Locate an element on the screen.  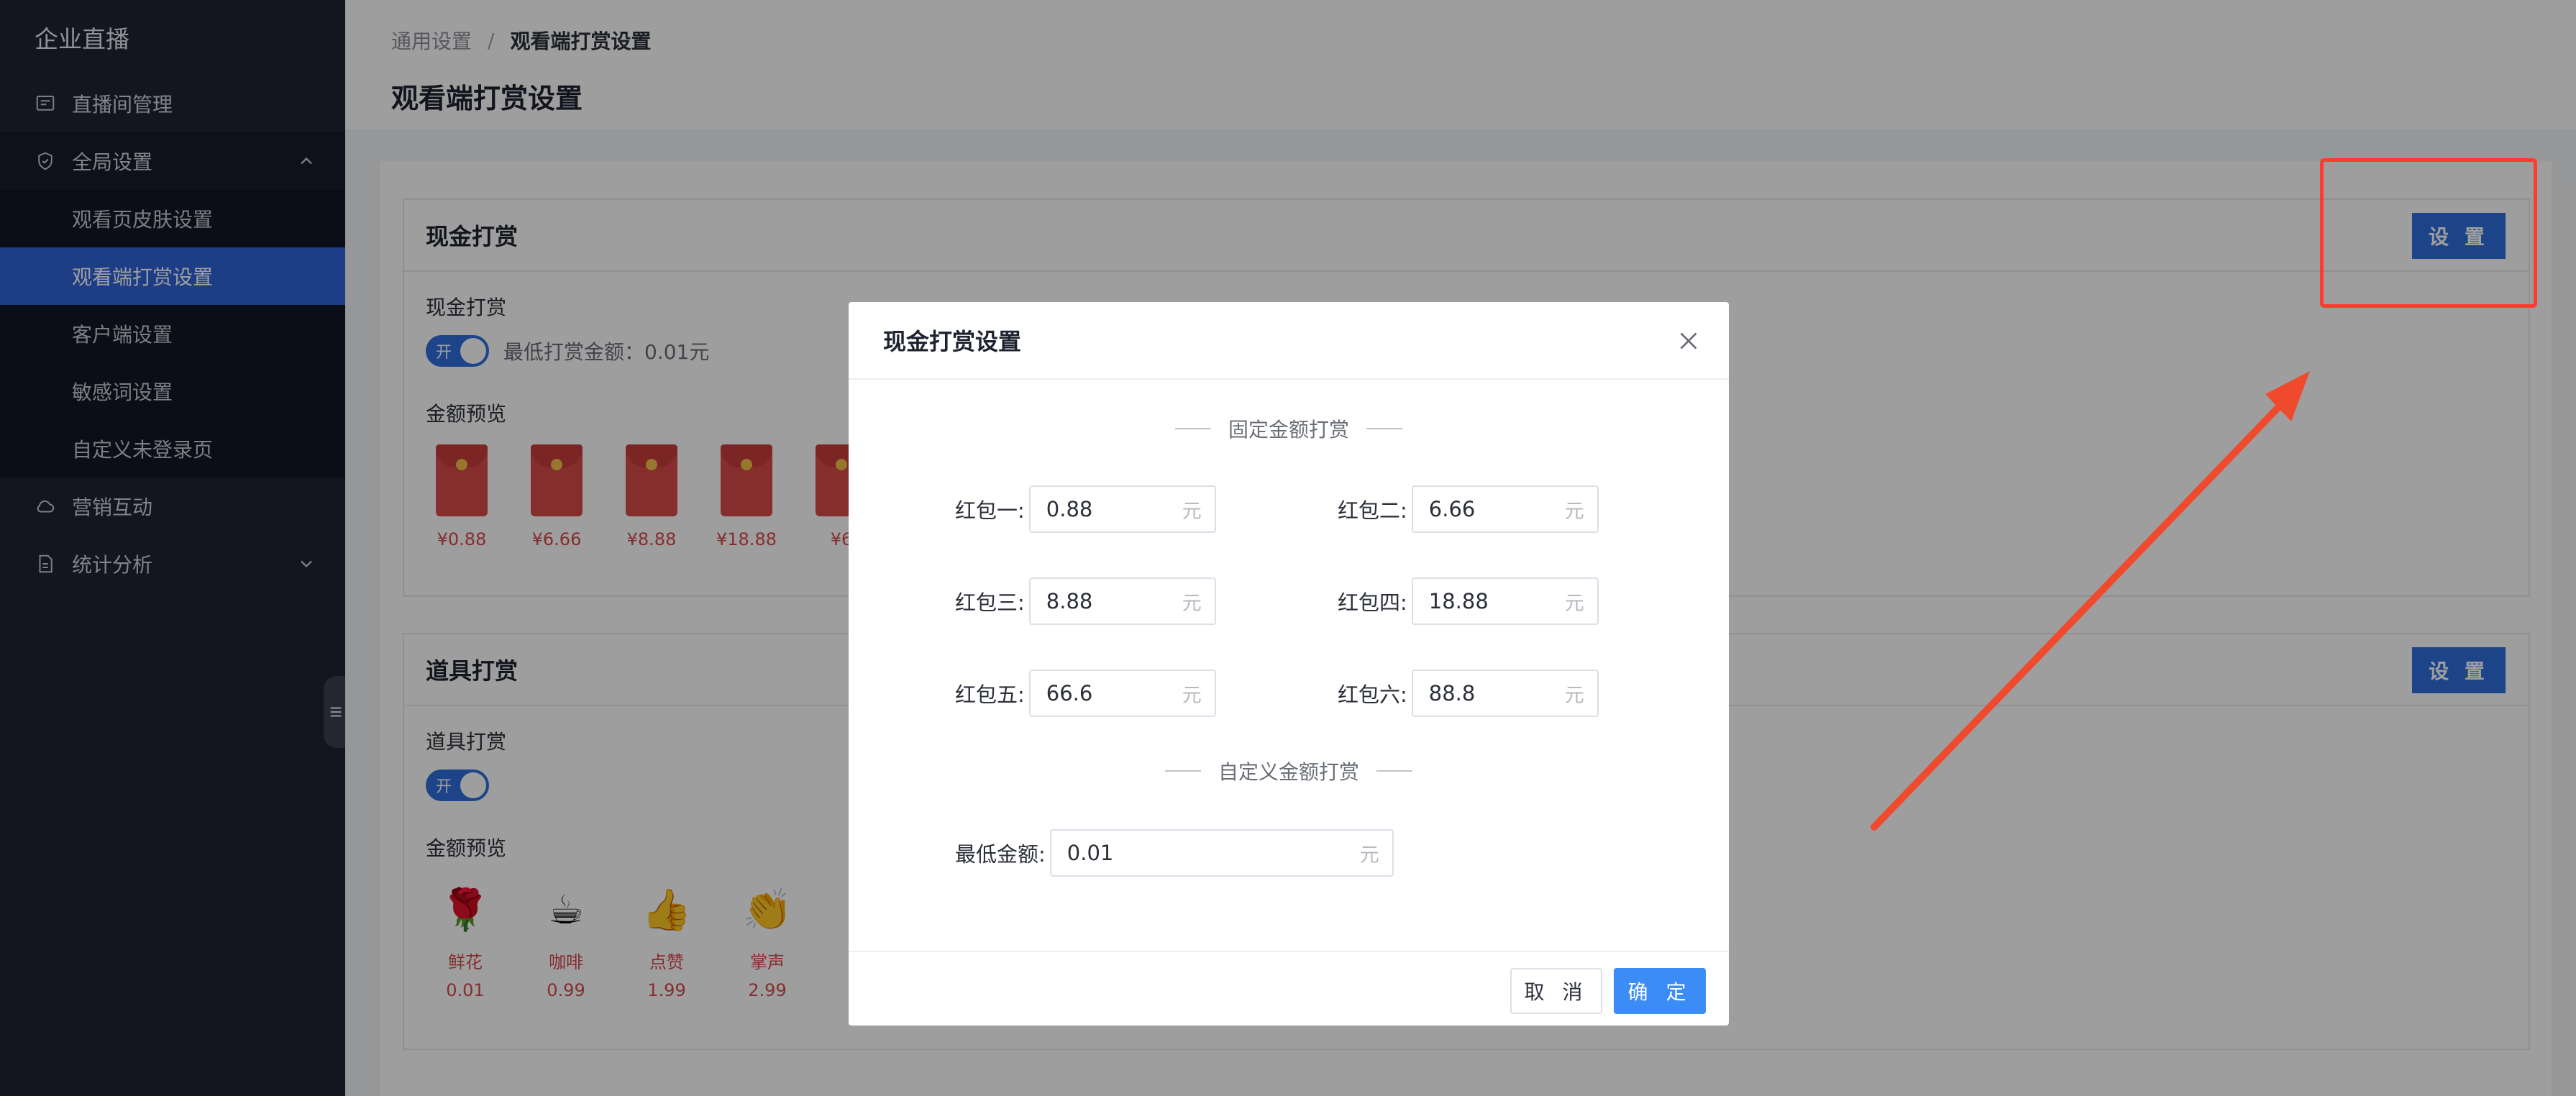
envelope-field-1: 红包一: 0.88 元 is located at coordinates (1085, 509).